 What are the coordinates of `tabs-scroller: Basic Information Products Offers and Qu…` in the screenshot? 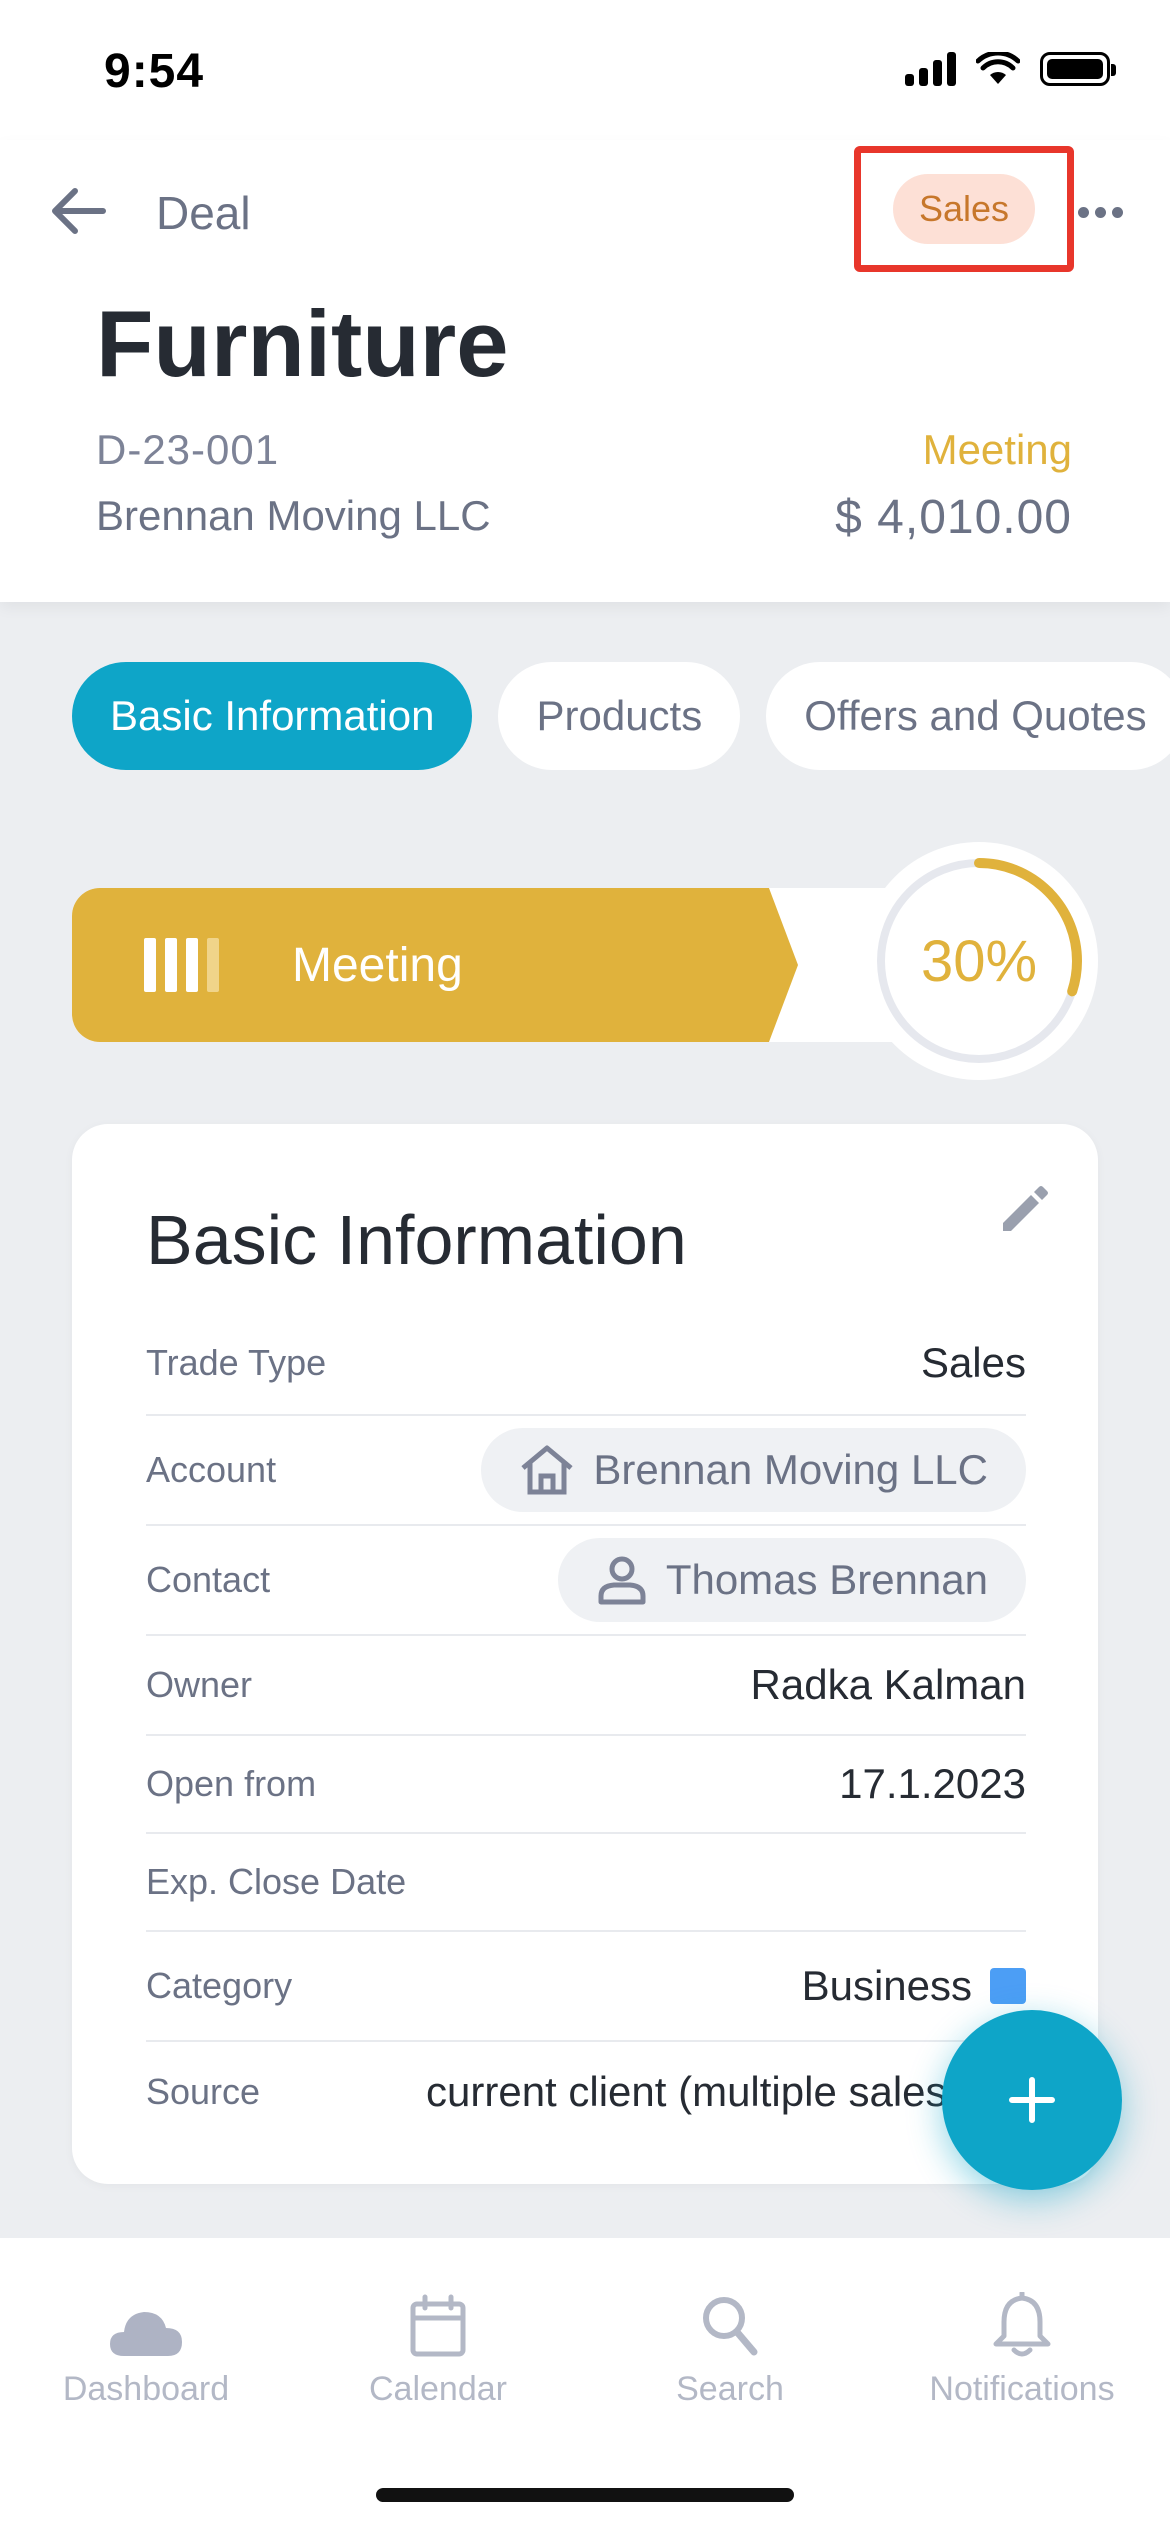 It's located at (585, 720).